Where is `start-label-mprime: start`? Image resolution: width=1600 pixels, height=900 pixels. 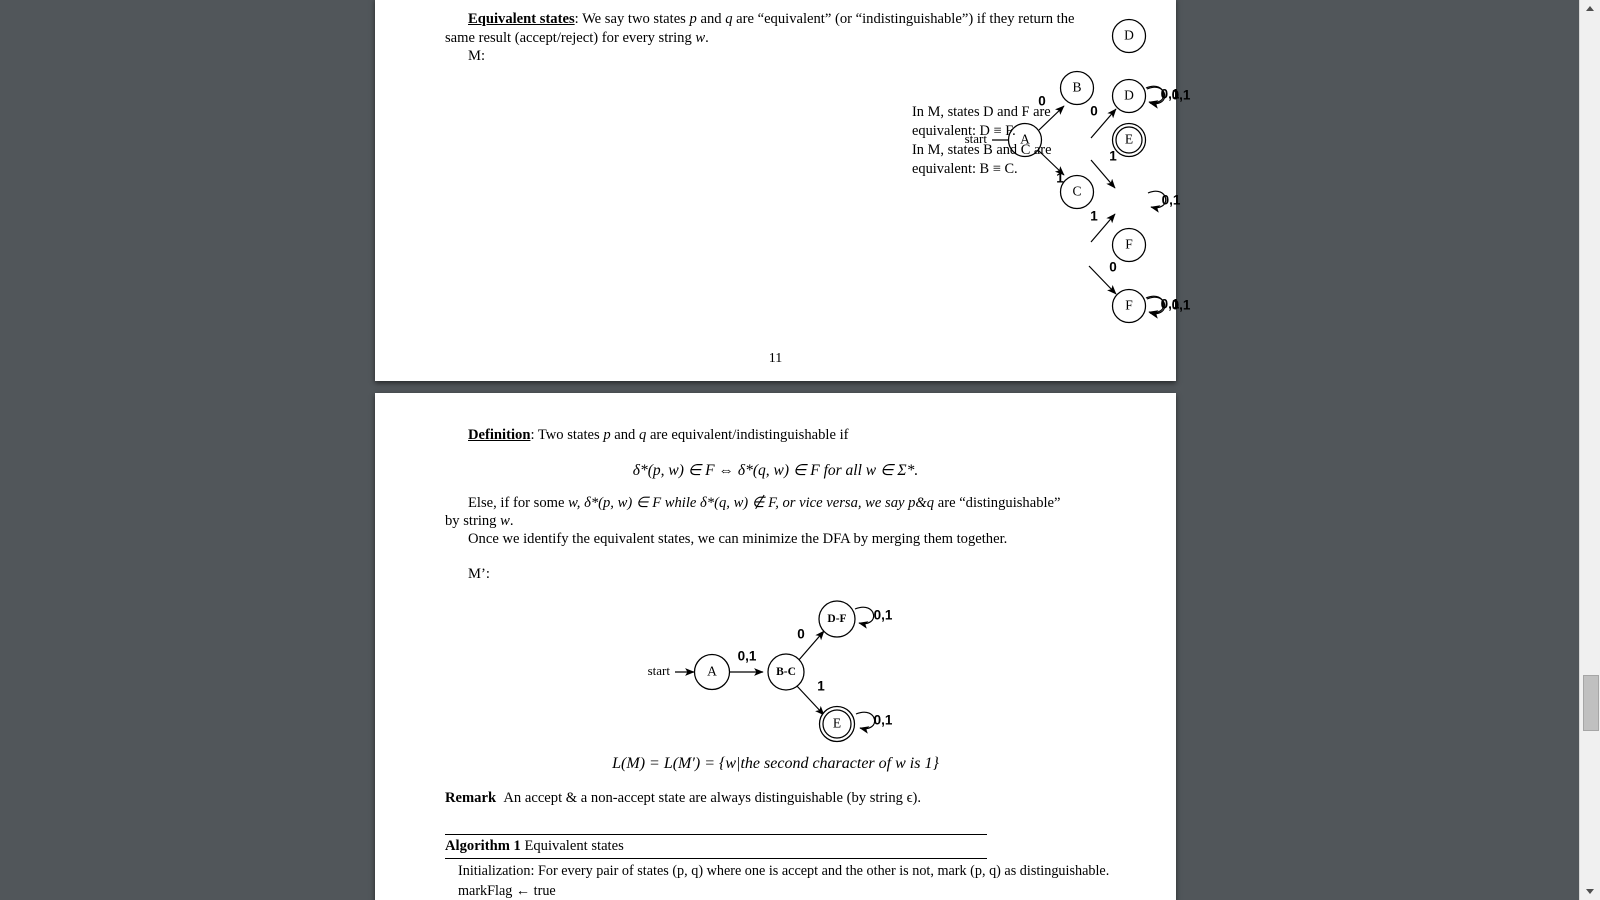
start-label-mprime: start is located at coordinates (659, 670).